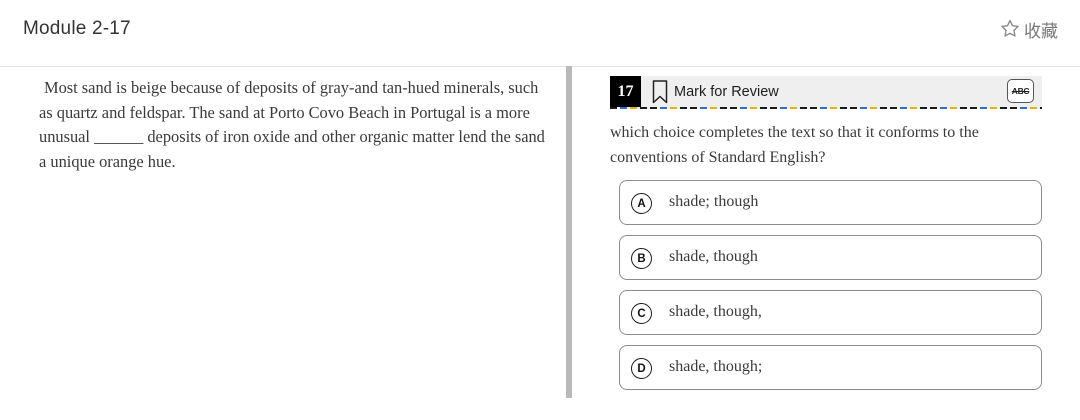 The width and height of the screenshot is (1080, 420). Describe the element at coordinates (540, 66) in the screenshot. I see `header-divider` at that location.